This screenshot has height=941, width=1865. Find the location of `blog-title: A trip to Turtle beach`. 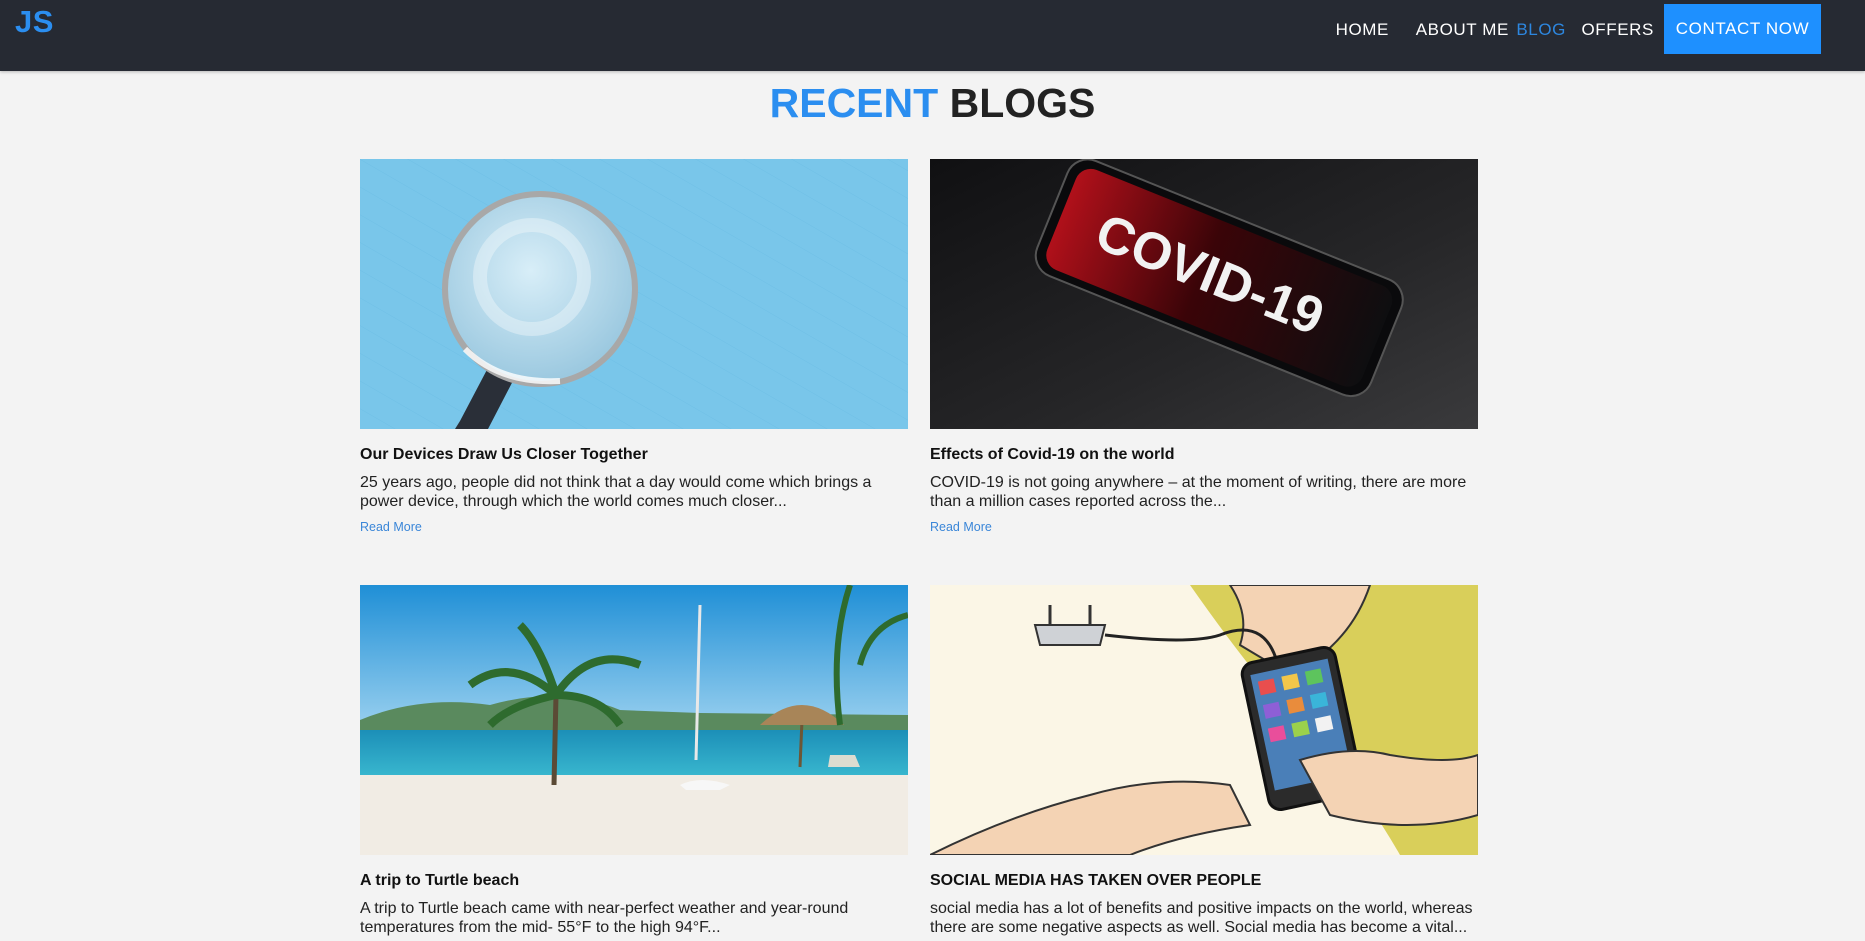

blog-title: A trip to Turtle beach is located at coordinates (634, 881).